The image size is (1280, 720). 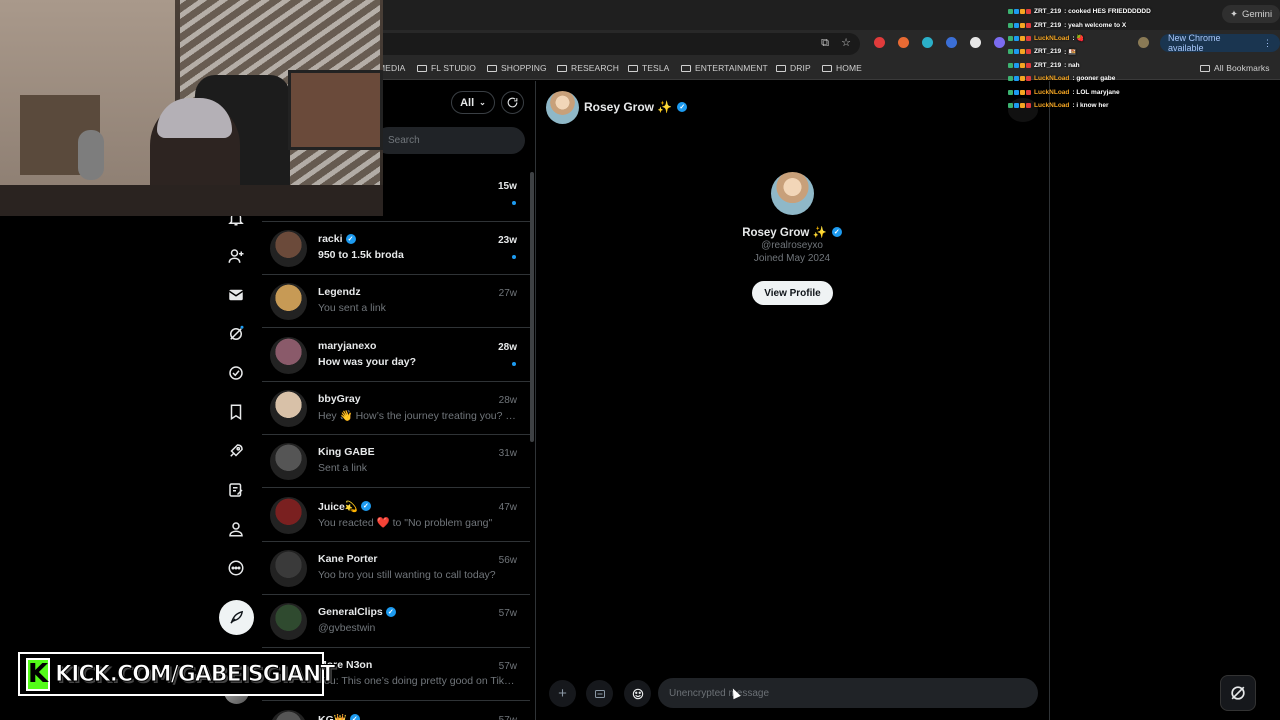 I want to click on view-profile-button: View Profile, so click(x=792, y=293).